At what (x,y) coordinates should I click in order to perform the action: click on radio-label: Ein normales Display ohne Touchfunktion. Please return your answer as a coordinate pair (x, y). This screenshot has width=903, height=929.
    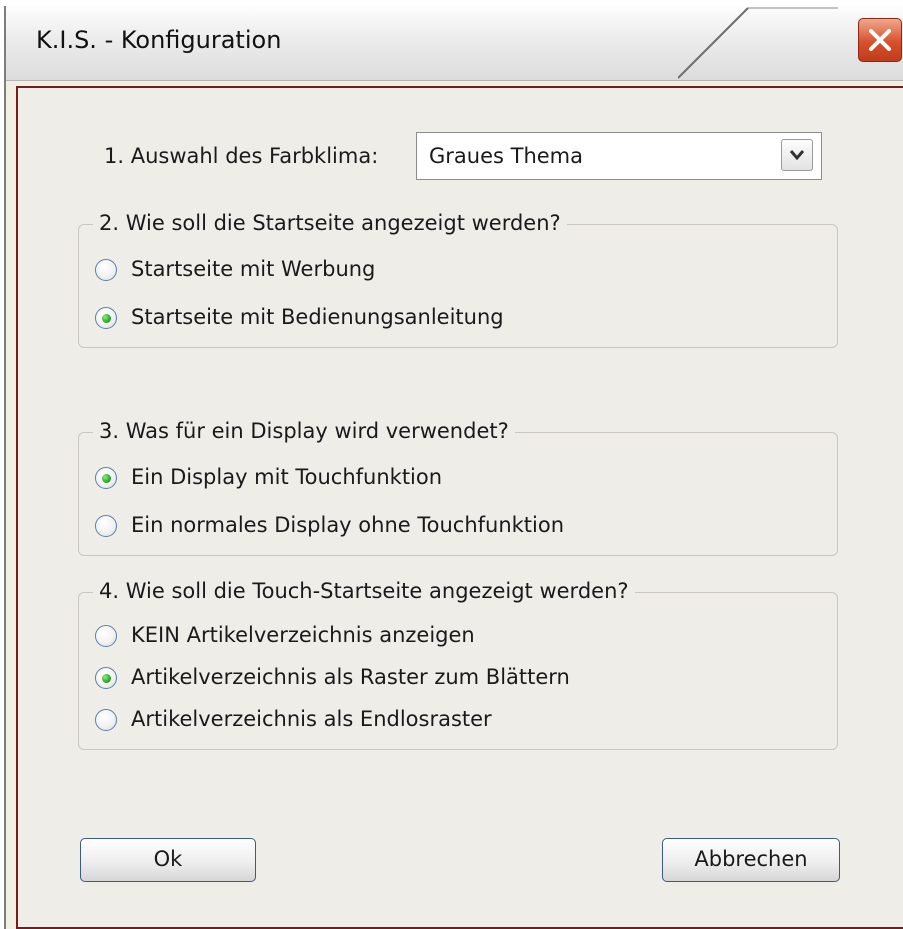
    Looking at the image, I should click on (348, 525).